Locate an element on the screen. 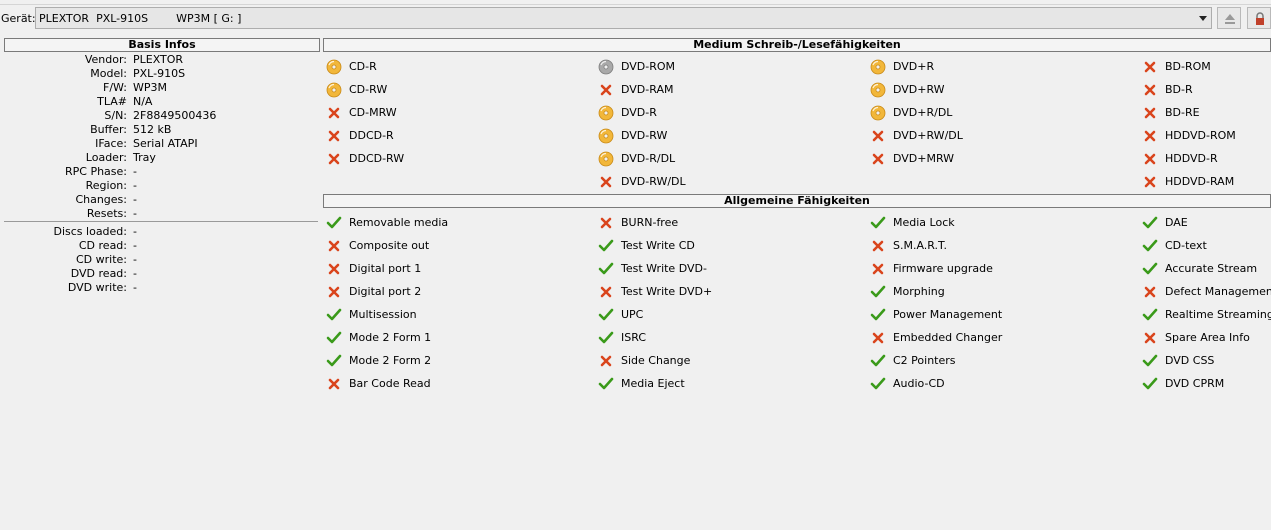  capability-label: Accurate Stream is located at coordinates (1211, 268).